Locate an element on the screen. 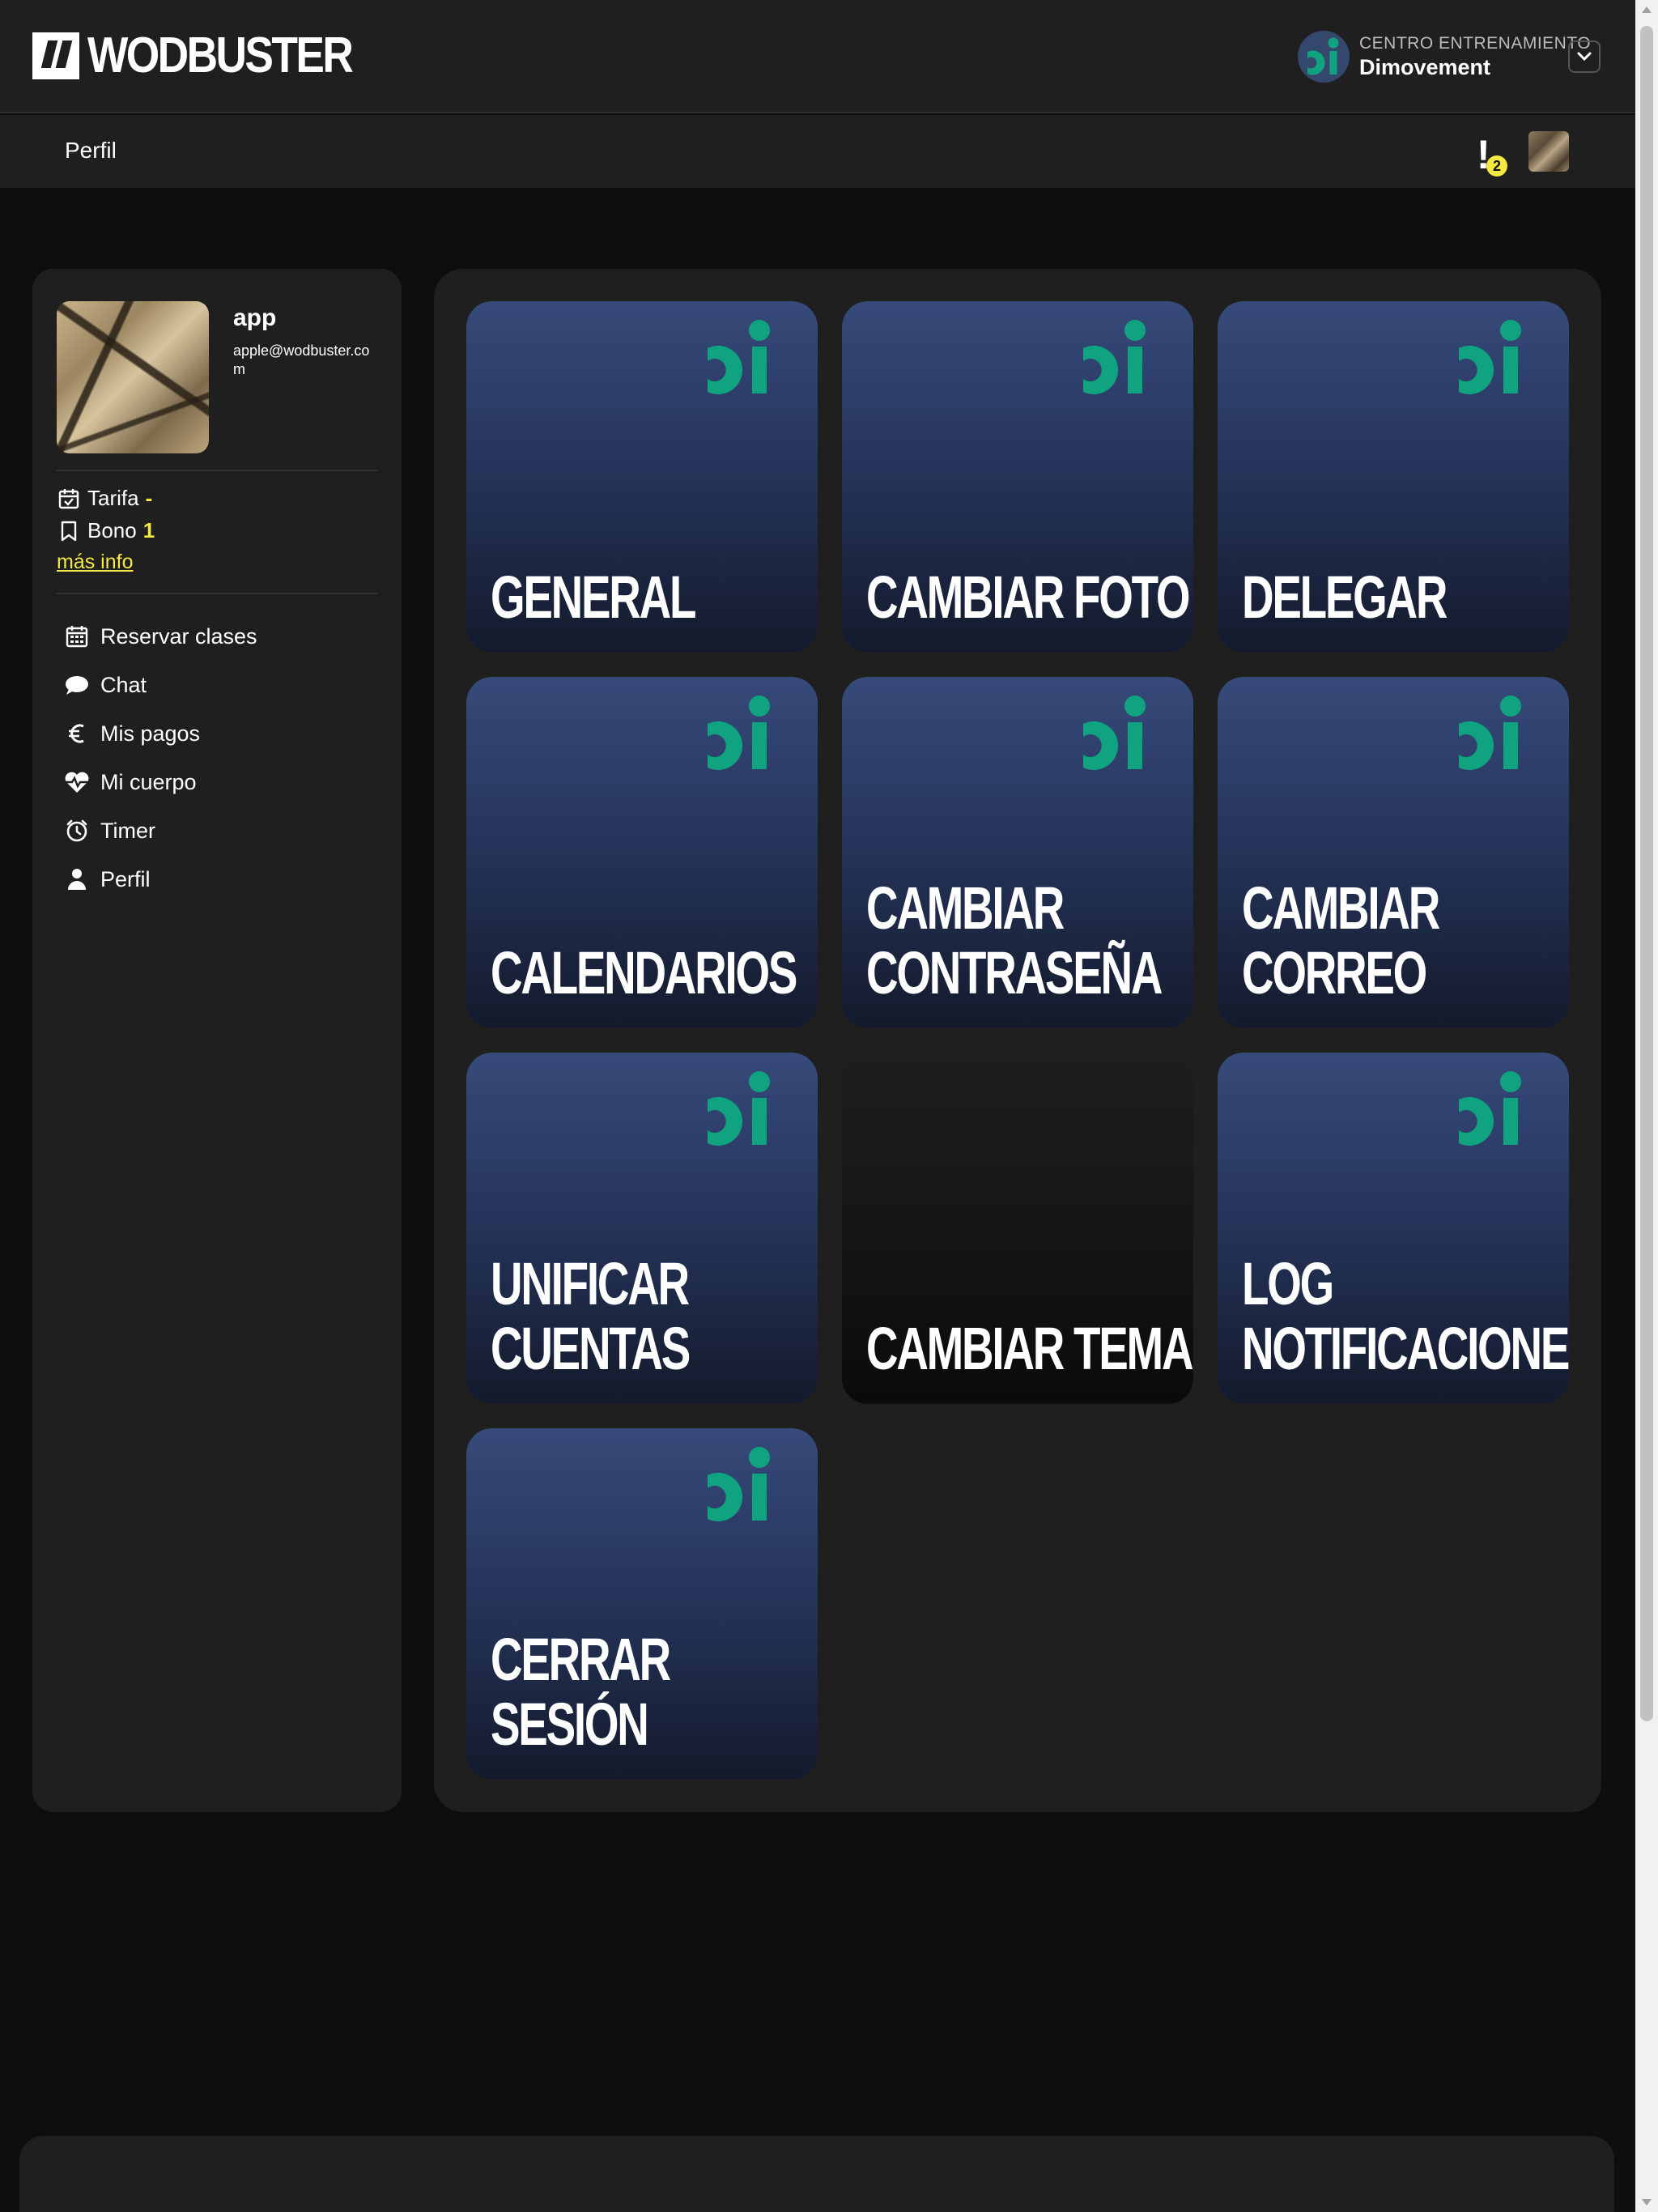  wodbuster-logo-icon is located at coordinates (55, 55).